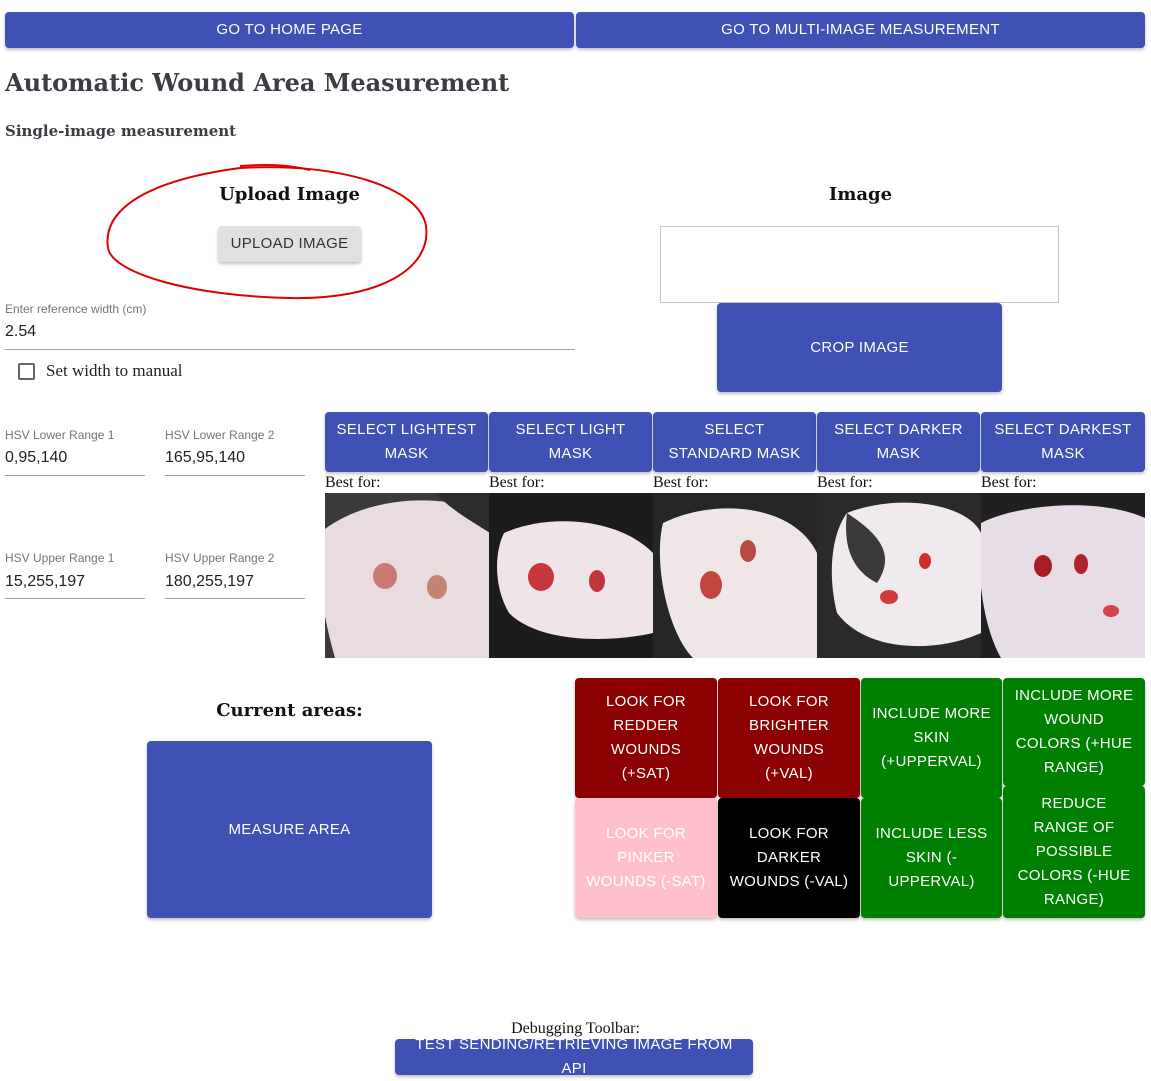 The width and height of the screenshot is (1151, 1081). What do you see at coordinates (860, 194) in the screenshot?
I see `image-heading: Image` at bounding box center [860, 194].